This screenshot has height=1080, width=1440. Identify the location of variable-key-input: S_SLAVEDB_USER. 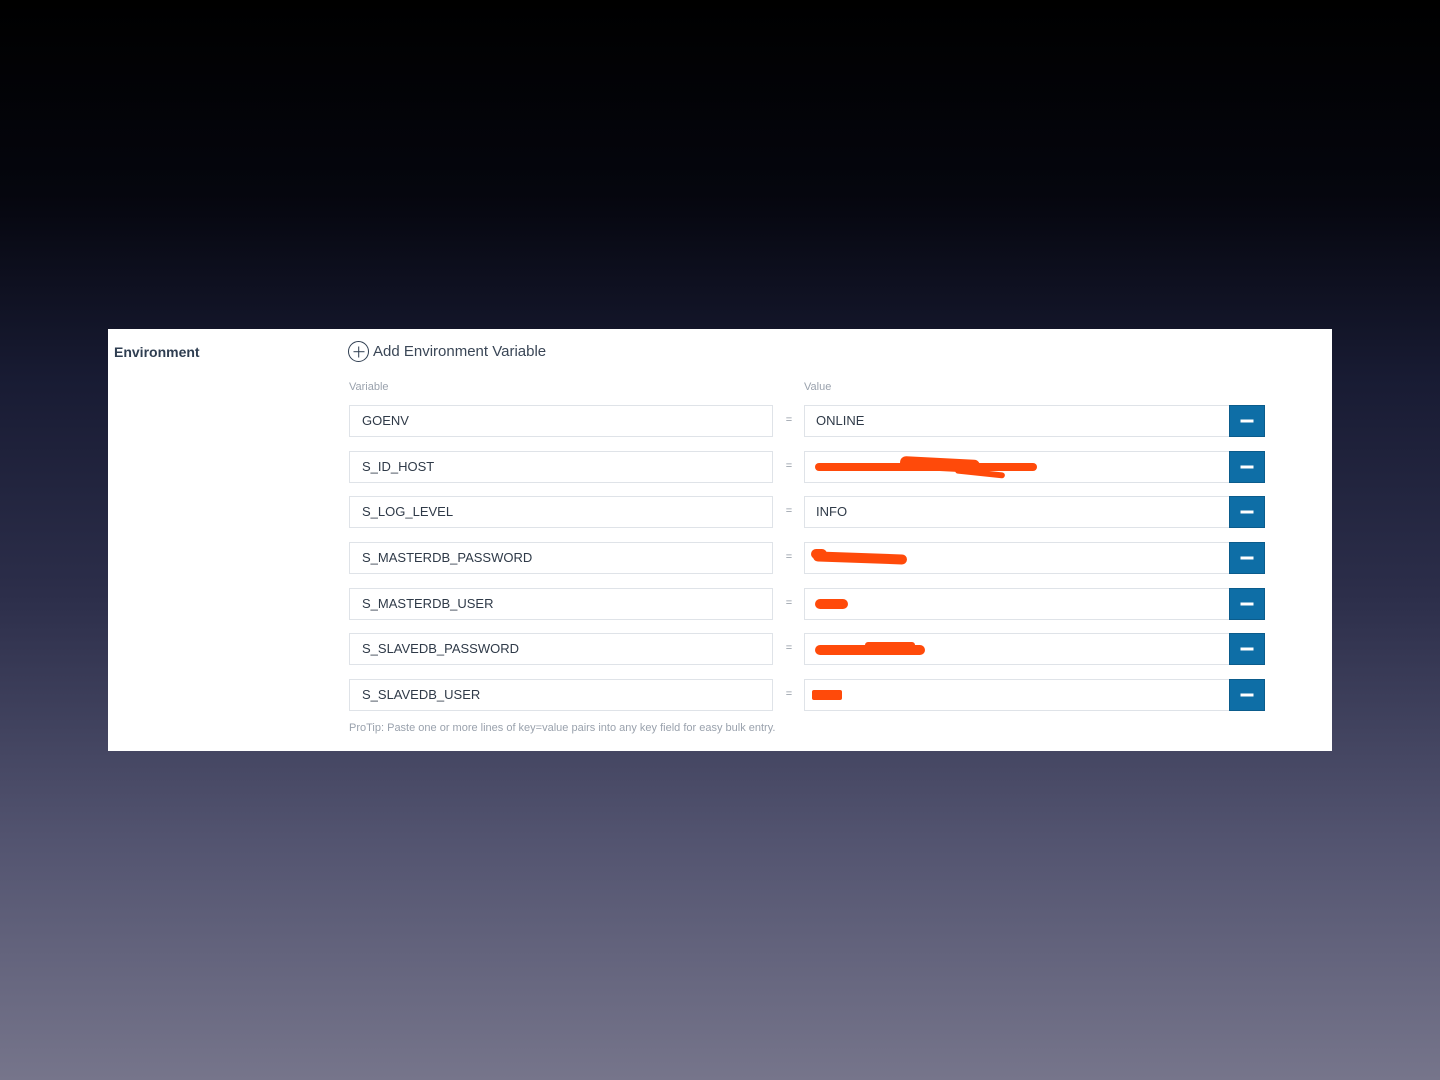
(561, 695).